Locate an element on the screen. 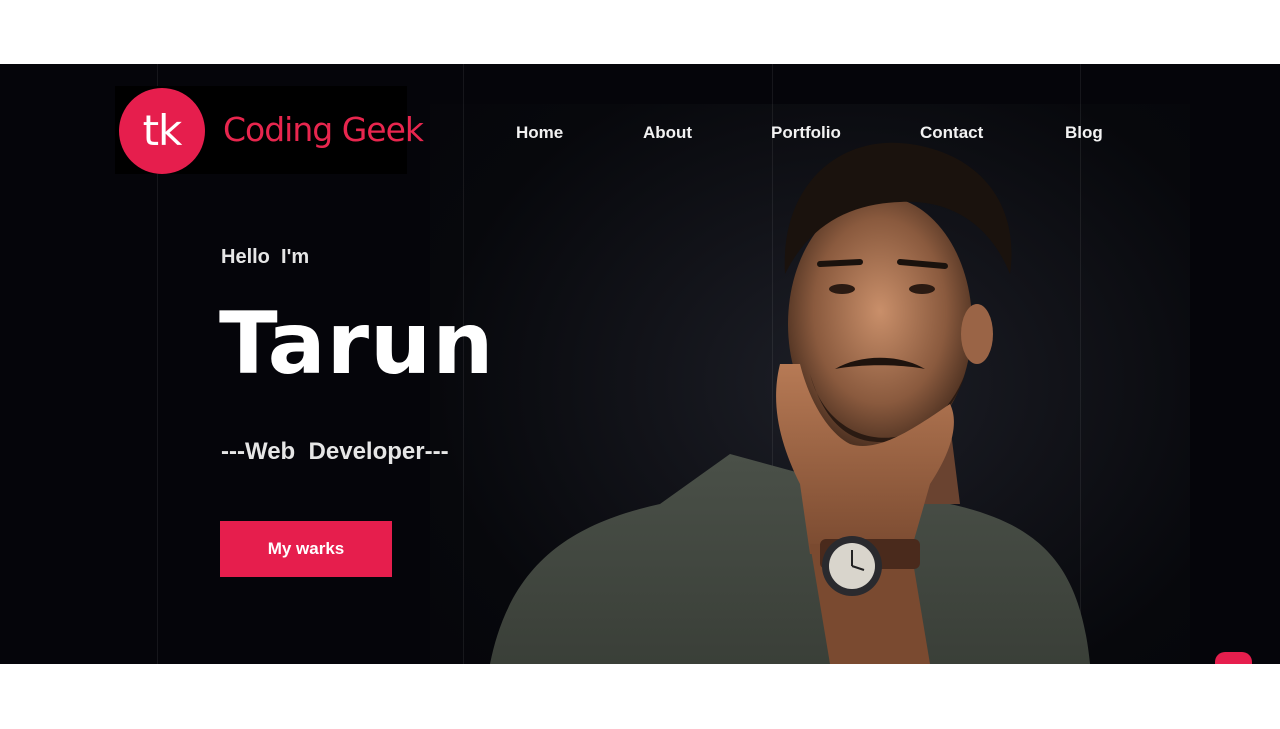  brand-logo: tk Coding Geek is located at coordinates (269, 130).